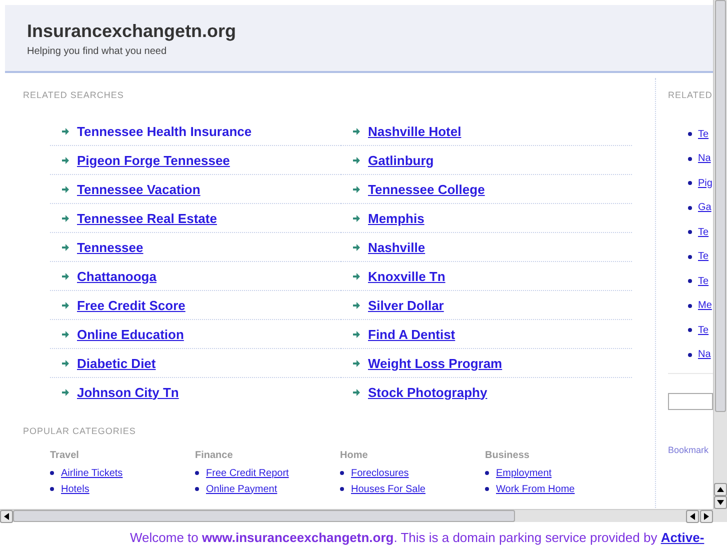  What do you see at coordinates (426, 189) in the screenshot?
I see `search-link: Tennessee College` at bounding box center [426, 189].